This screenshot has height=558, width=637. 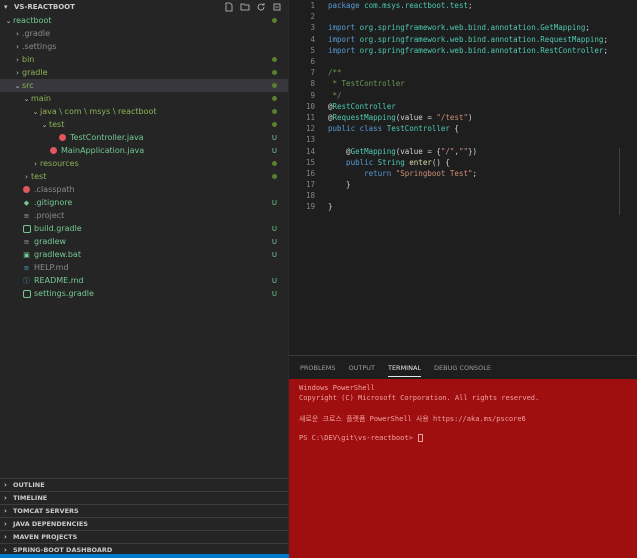 What do you see at coordinates (277, 7) in the screenshot?
I see `collapse-all-icon` at bounding box center [277, 7].